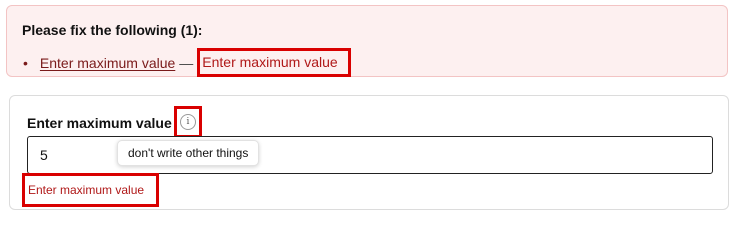 The height and width of the screenshot is (240, 736). Describe the element at coordinates (274, 62) in the screenshot. I see `error-summary-message: Enter maximum value` at that location.